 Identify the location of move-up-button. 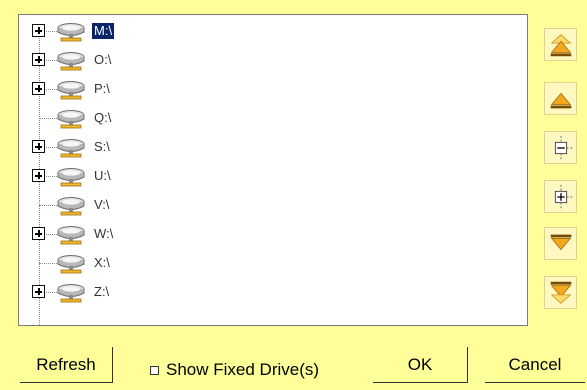
(560, 98).